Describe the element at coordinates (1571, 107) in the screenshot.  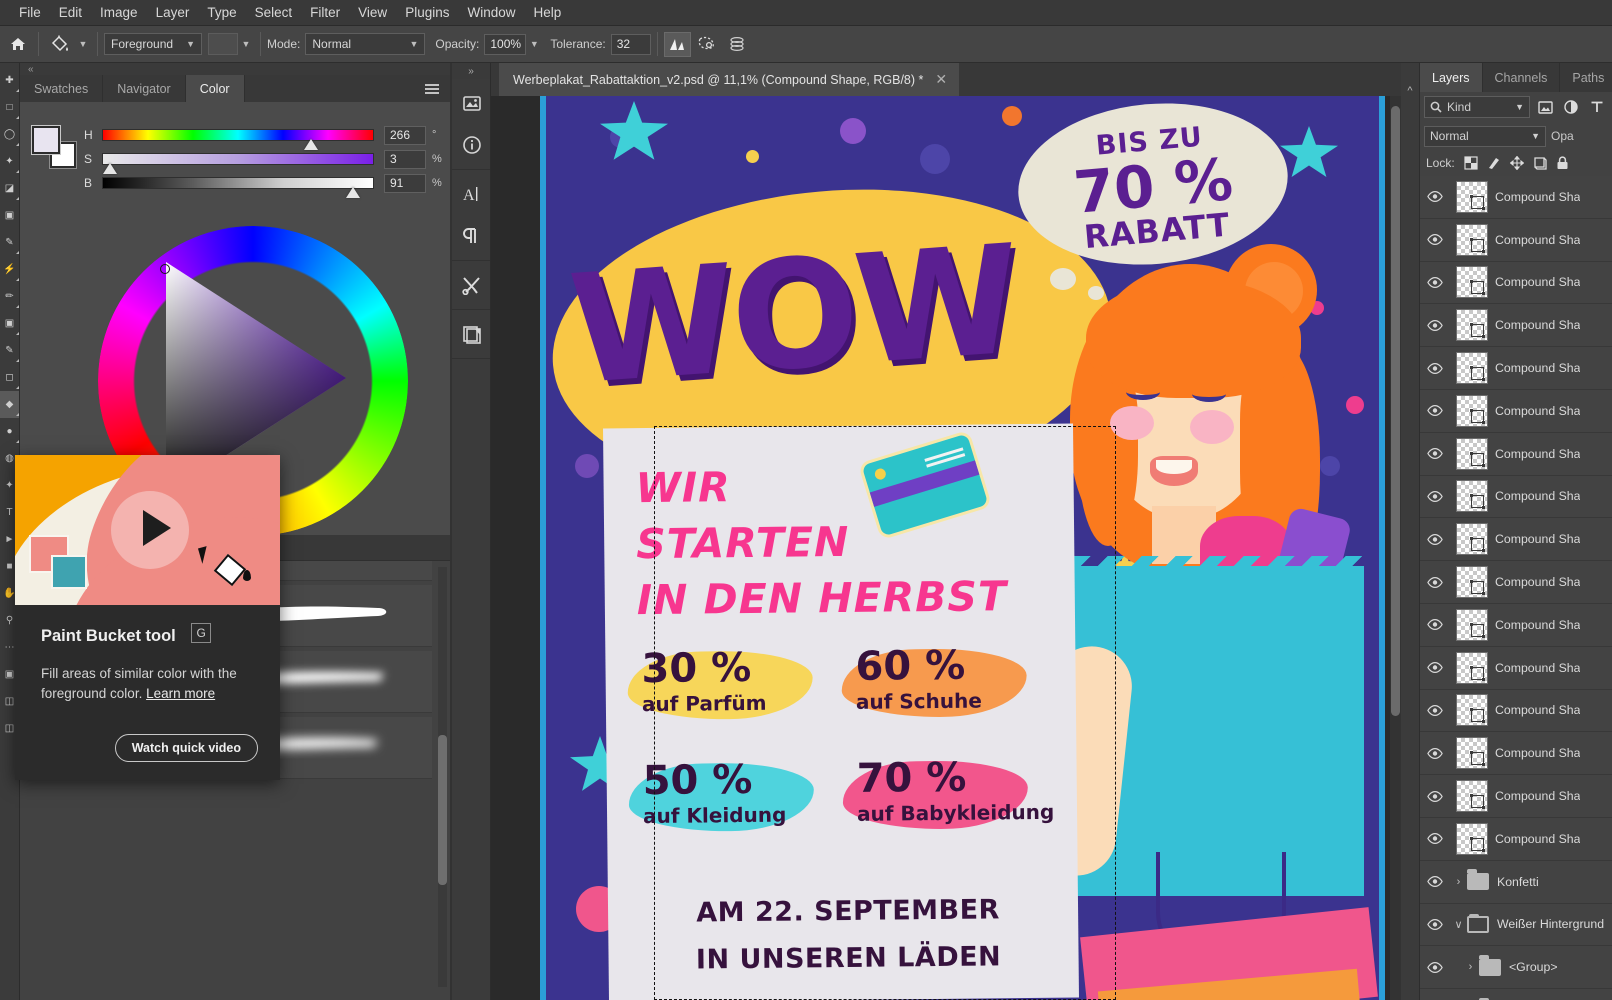
I see `adjustment-filter-icon` at that location.